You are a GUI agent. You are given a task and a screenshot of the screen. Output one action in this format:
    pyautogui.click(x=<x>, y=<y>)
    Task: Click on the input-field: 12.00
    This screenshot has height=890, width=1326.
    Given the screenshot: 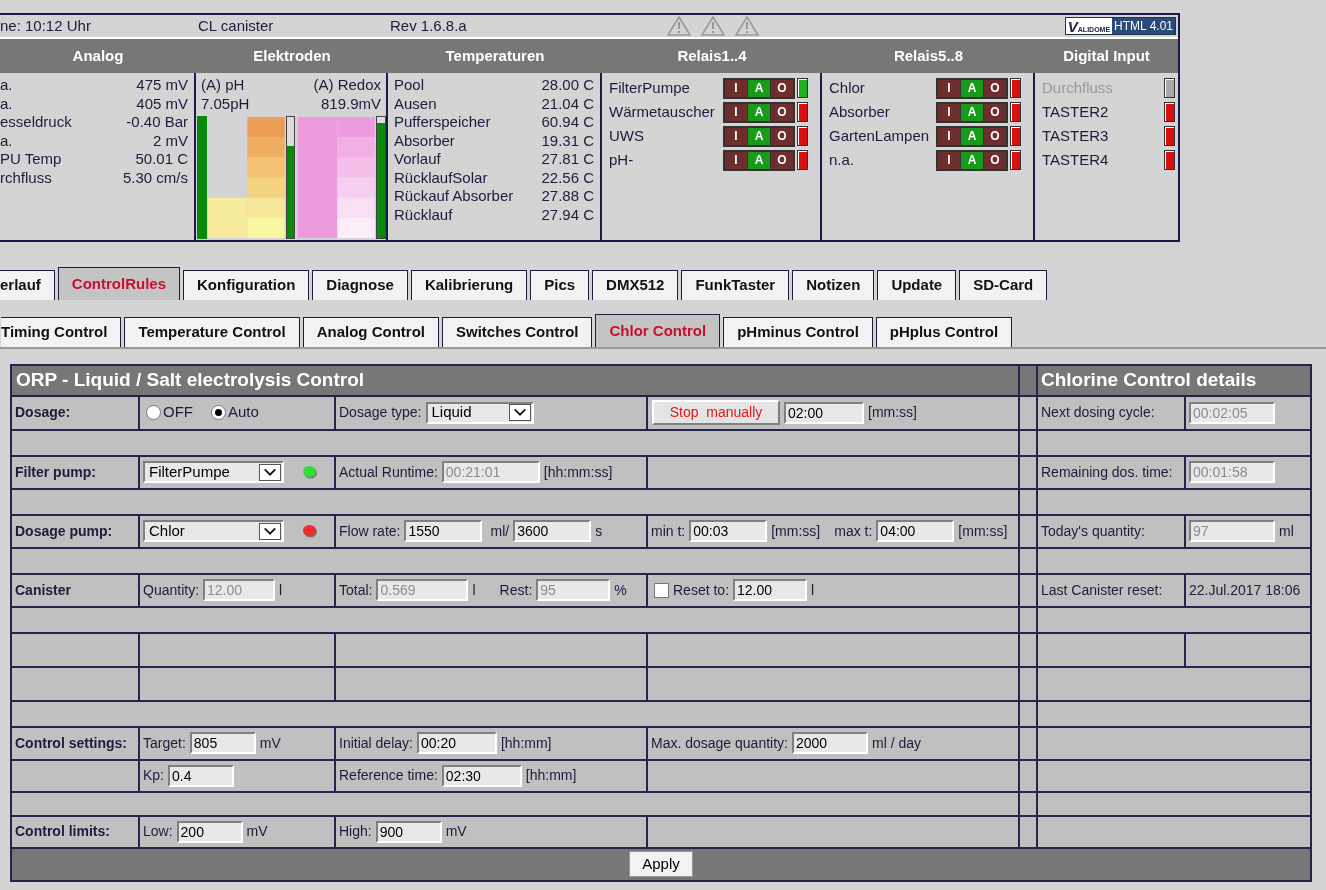 What is the action you would take?
    pyautogui.click(x=770, y=590)
    